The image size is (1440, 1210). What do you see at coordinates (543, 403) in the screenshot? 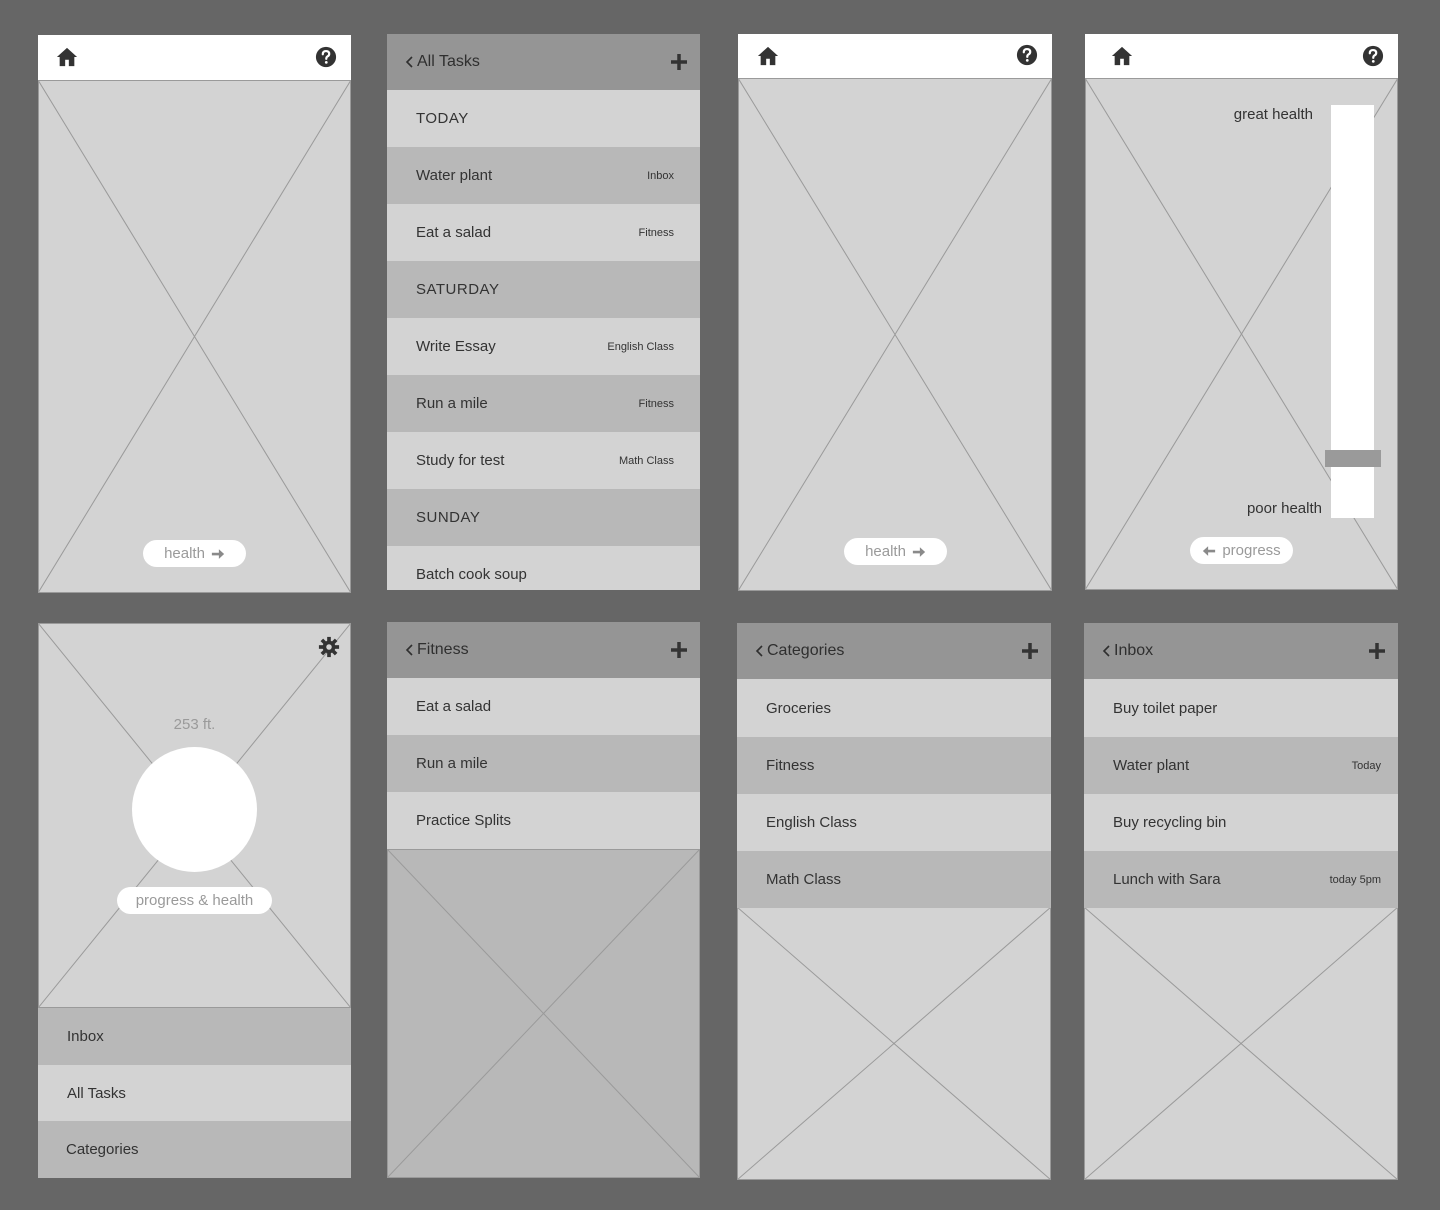
I see `task-row: Run a mile Fitness` at bounding box center [543, 403].